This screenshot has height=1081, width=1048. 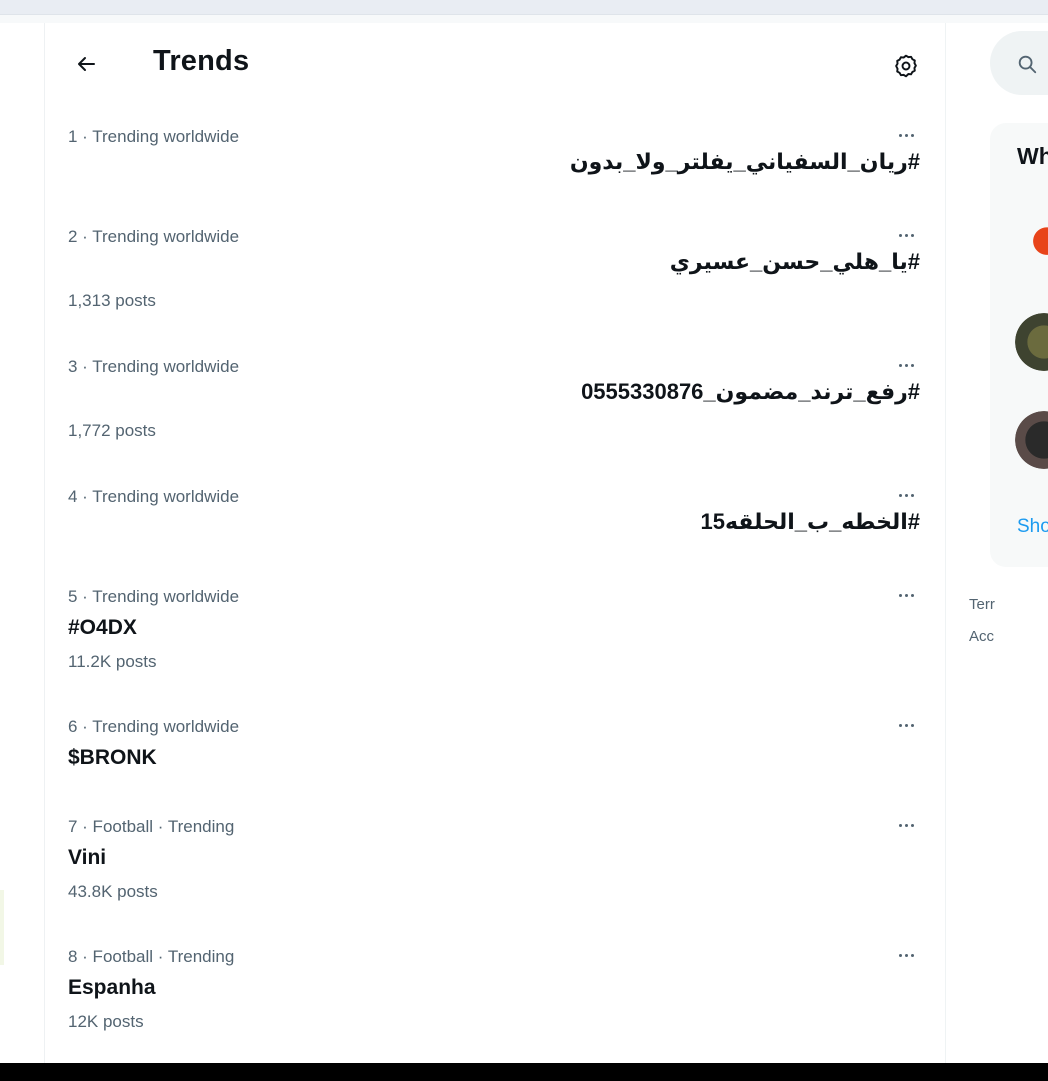 I want to click on right-sidebar: Wh Sho Terr Acc, so click(x=997, y=543).